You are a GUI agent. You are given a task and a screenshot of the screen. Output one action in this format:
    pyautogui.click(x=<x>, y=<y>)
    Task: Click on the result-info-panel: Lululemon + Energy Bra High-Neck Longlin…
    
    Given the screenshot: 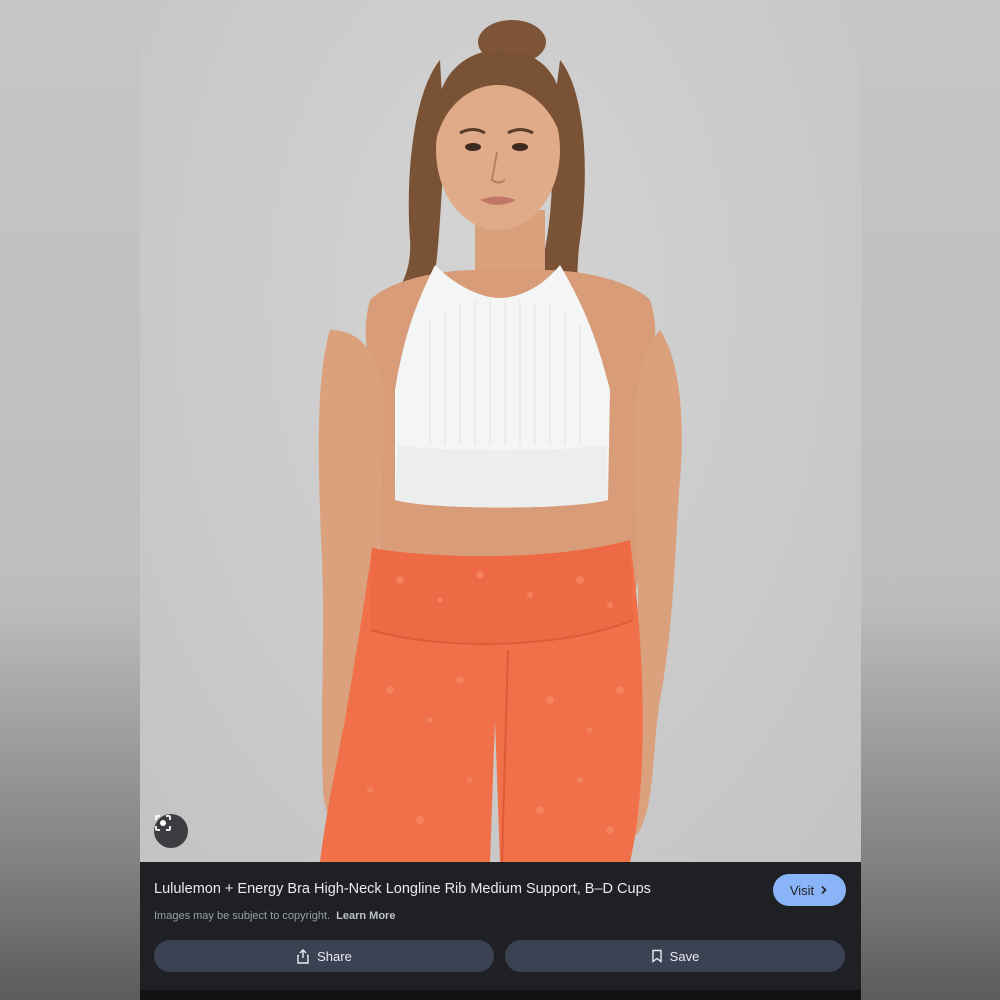 What is the action you would take?
    pyautogui.click(x=500, y=926)
    